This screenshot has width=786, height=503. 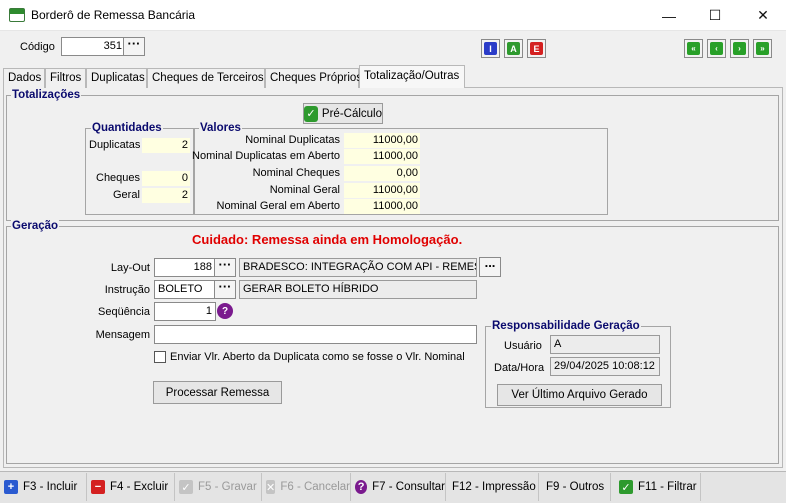 I want to click on instrucao-label: Instrução, so click(x=127, y=290).